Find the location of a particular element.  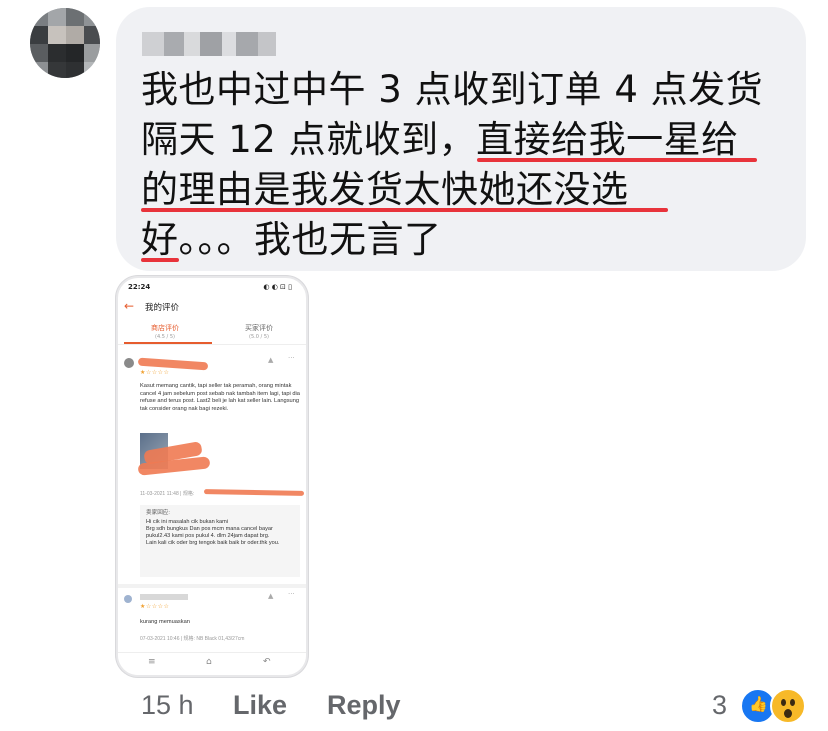

active-tab-indicator is located at coordinates (168, 343).